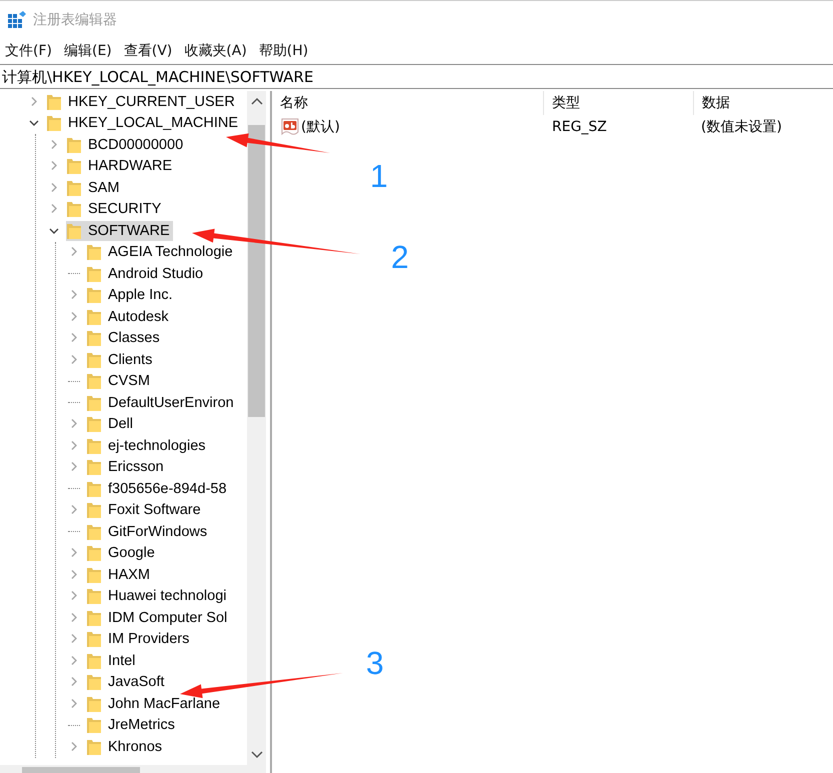 This screenshot has height=773, width=833. Describe the element at coordinates (618, 103) in the screenshot. I see `column-header: 类型` at that location.